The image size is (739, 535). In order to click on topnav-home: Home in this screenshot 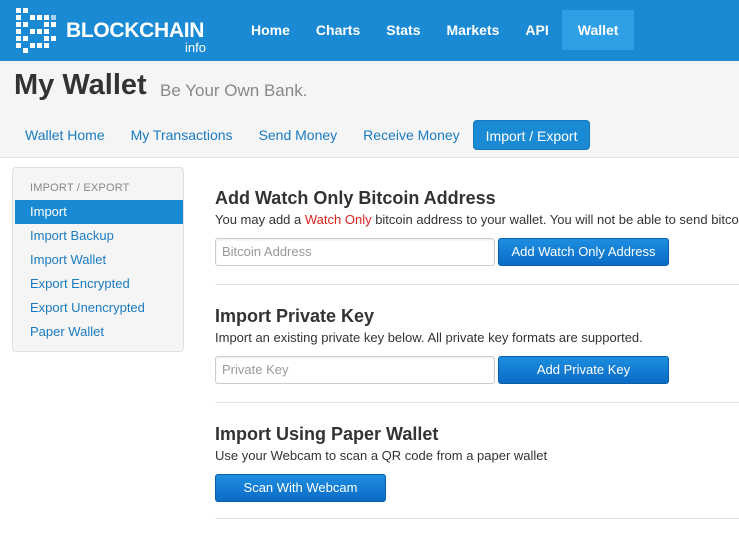, I will do `click(270, 30)`.